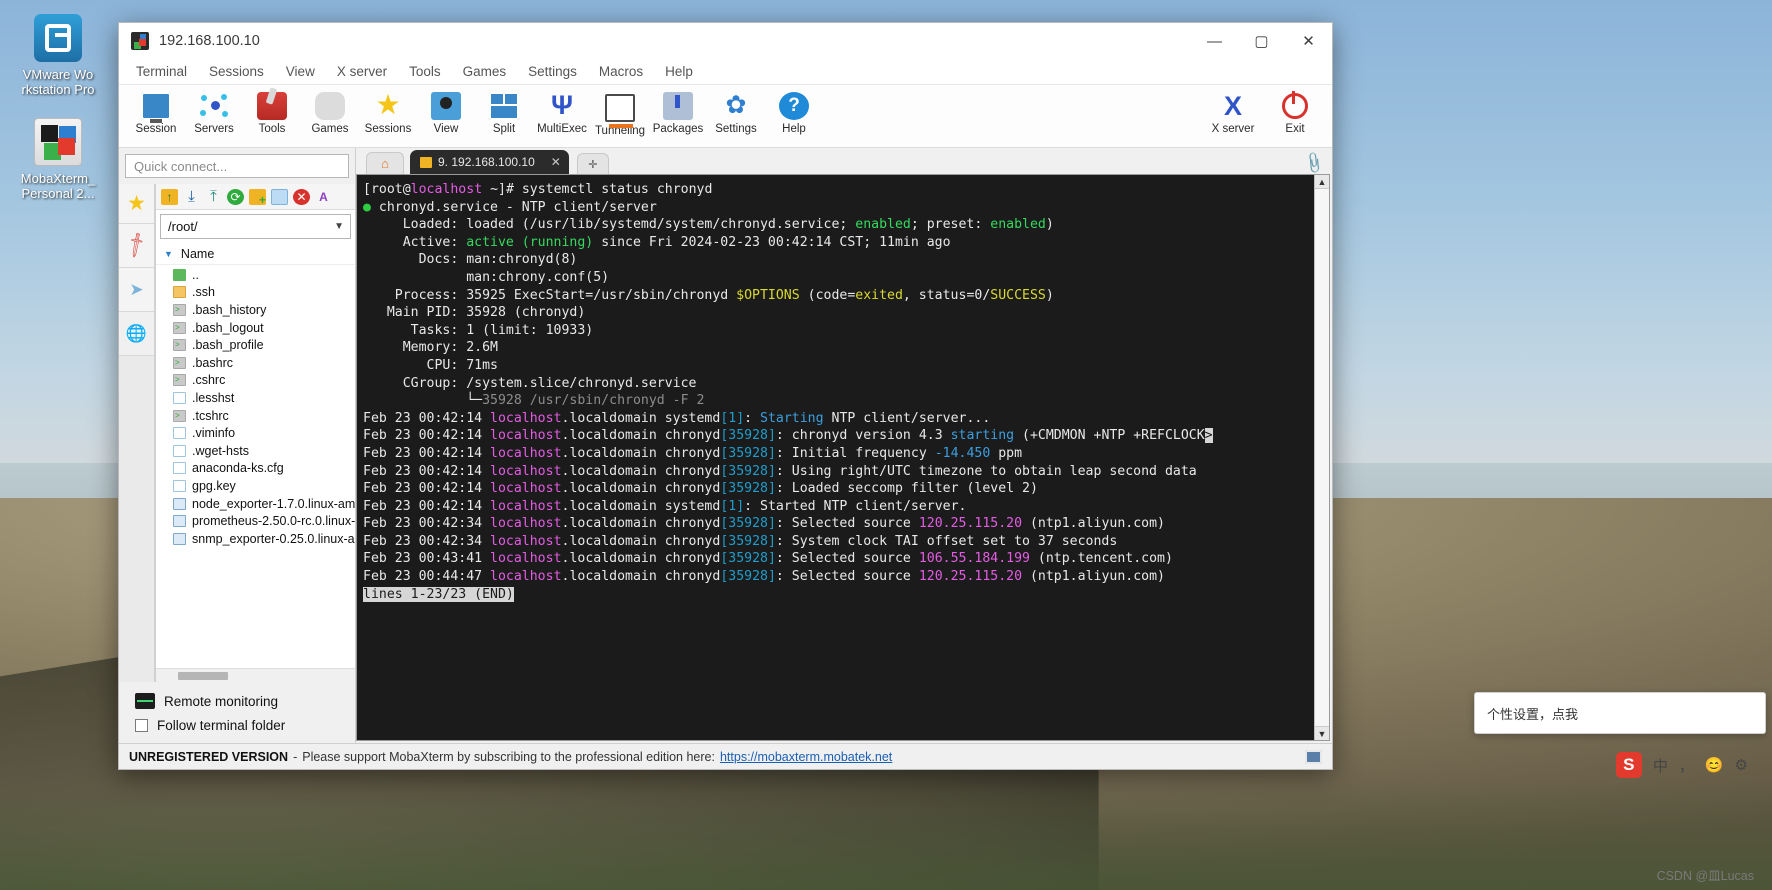 The width and height of the screenshot is (1772, 890). I want to click on toolbar-packages-button: Packages, so click(678, 112).